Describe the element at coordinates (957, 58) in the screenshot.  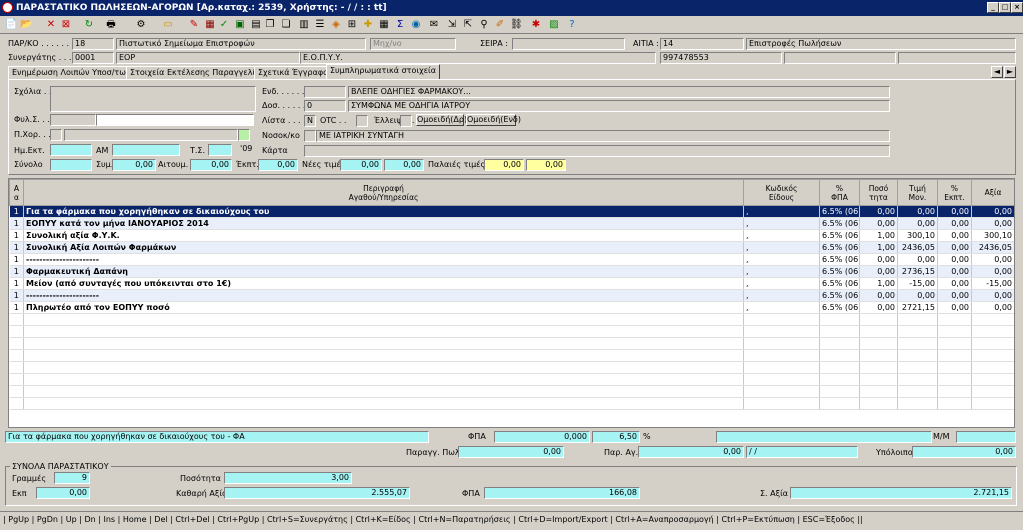
I see `partner-extra2-field` at that location.